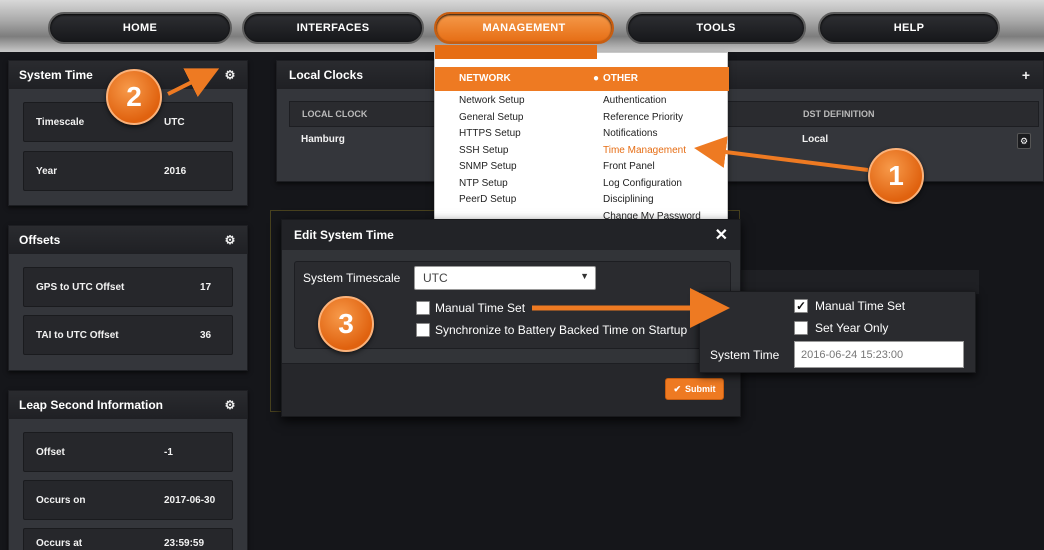 The width and height of the screenshot is (1044, 550). I want to click on chevron-down-icon: ▼, so click(584, 276).